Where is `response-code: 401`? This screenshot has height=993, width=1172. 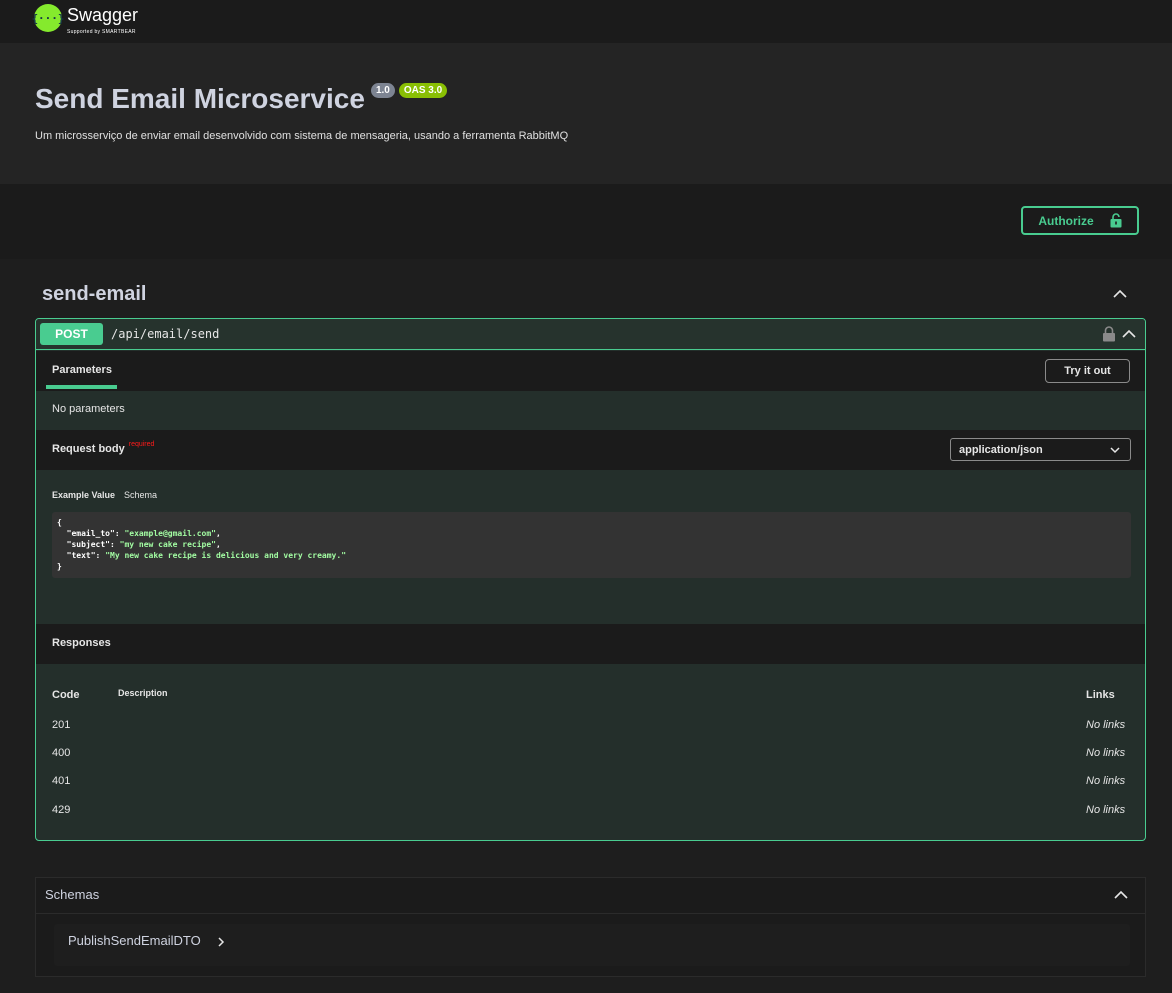 response-code: 401 is located at coordinates (61, 781).